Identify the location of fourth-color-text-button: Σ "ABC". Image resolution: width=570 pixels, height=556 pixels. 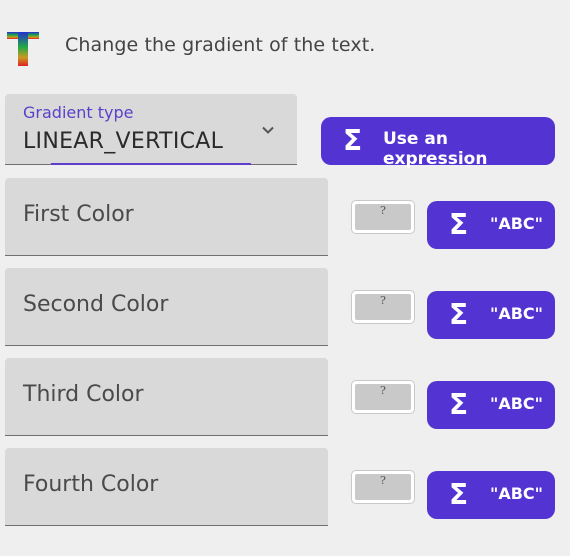
(491, 495).